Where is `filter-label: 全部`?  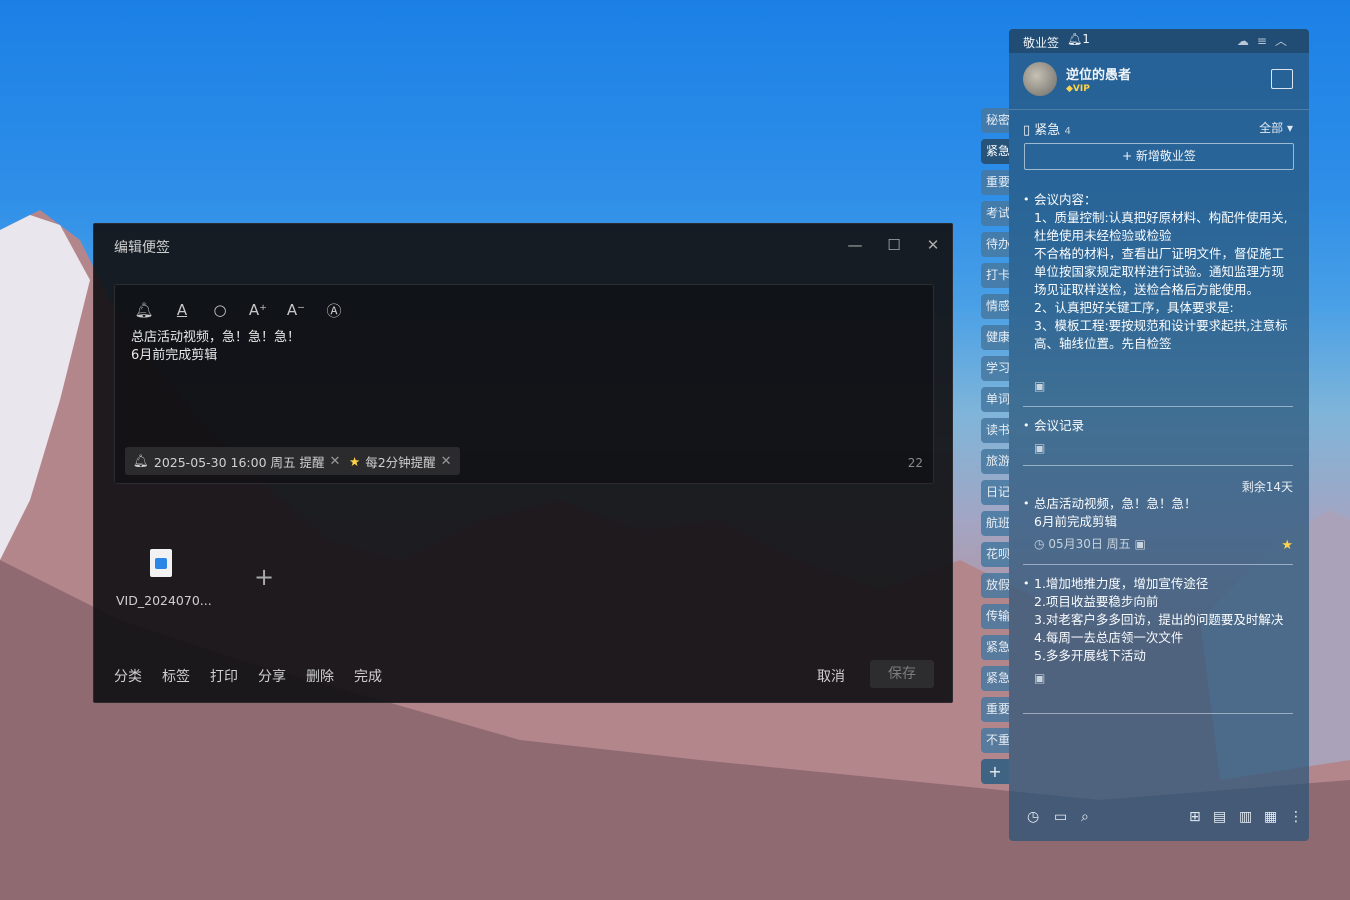 filter-label: 全部 is located at coordinates (1271, 128).